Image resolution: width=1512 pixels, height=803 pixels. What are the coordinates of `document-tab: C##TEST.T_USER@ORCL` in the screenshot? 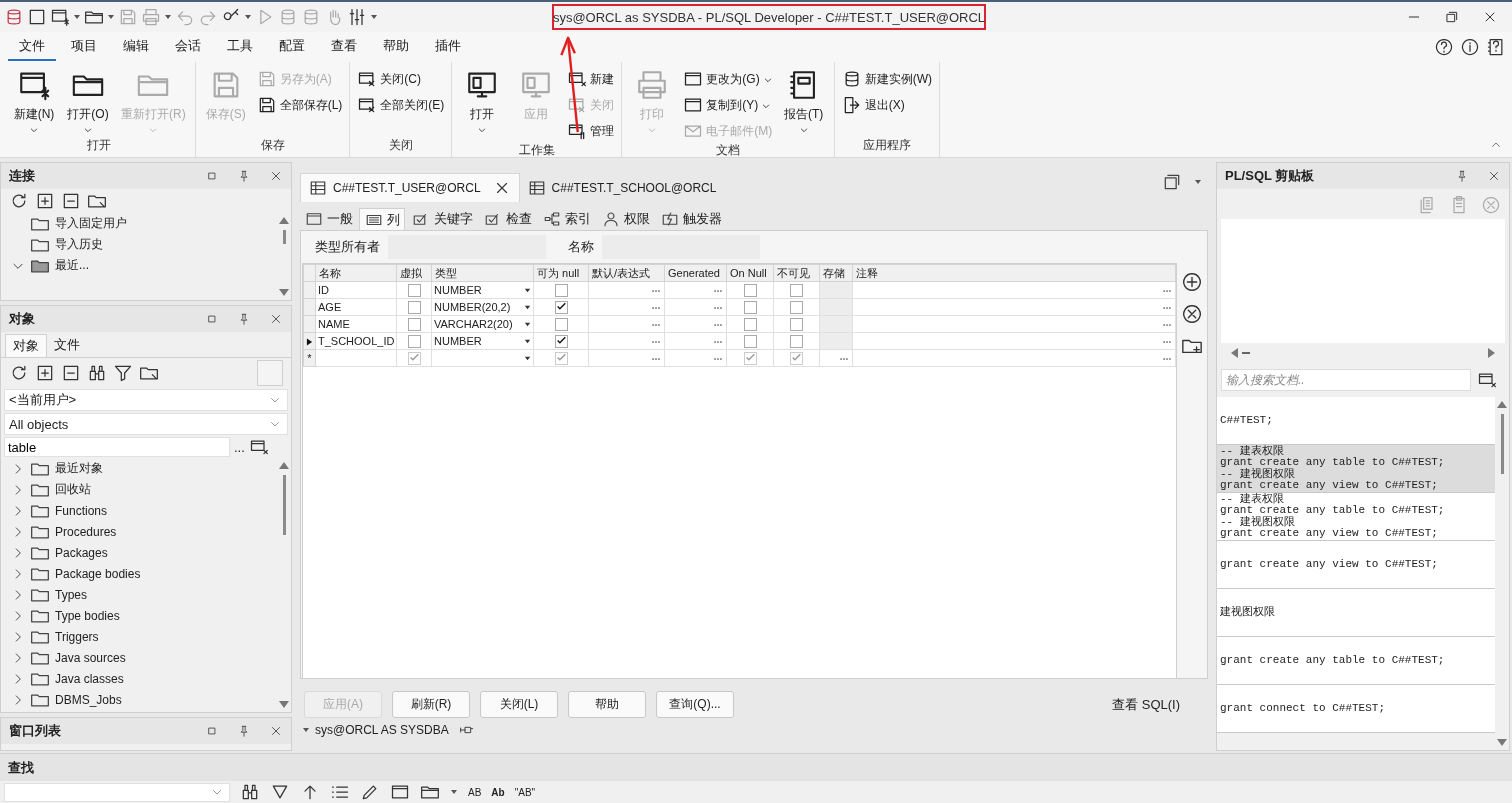 It's located at (410, 187).